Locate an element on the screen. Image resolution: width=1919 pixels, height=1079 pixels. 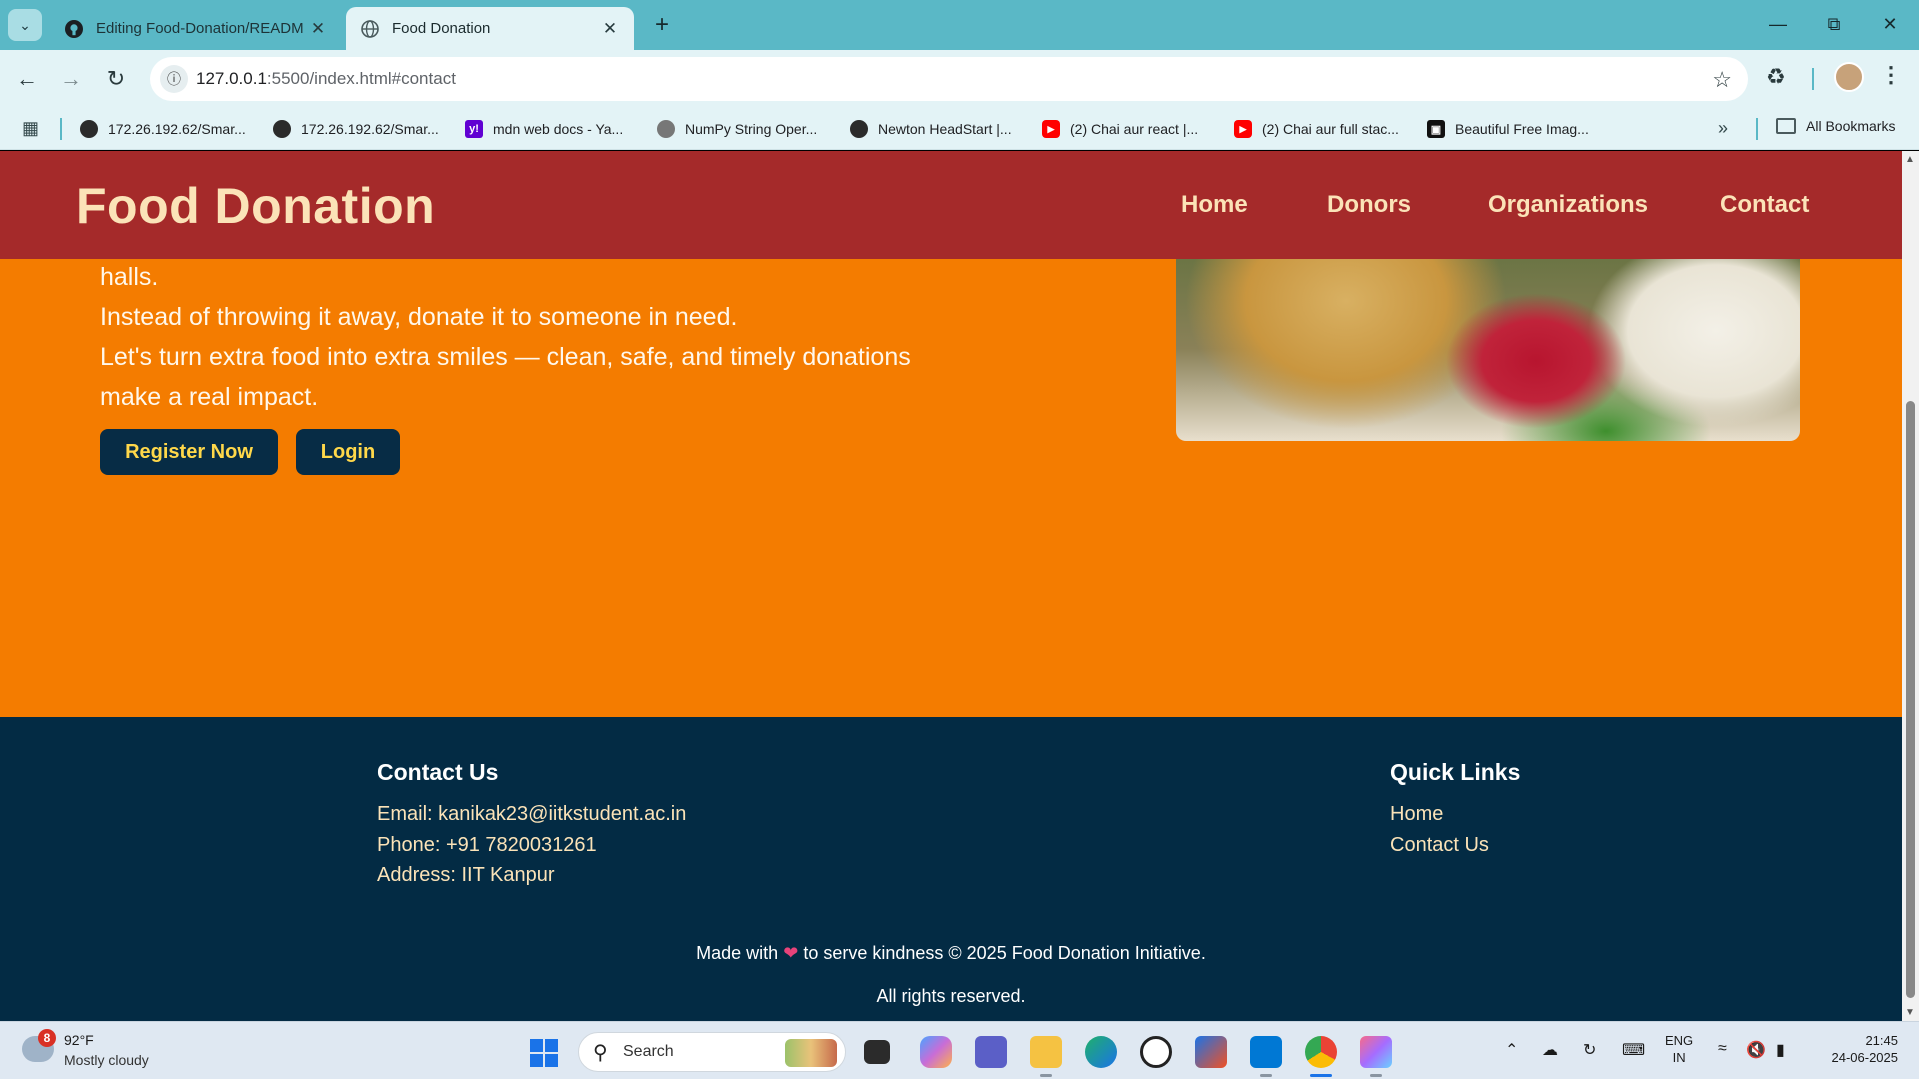
nav-organizations: Organizations is located at coordinates (1568, 205).